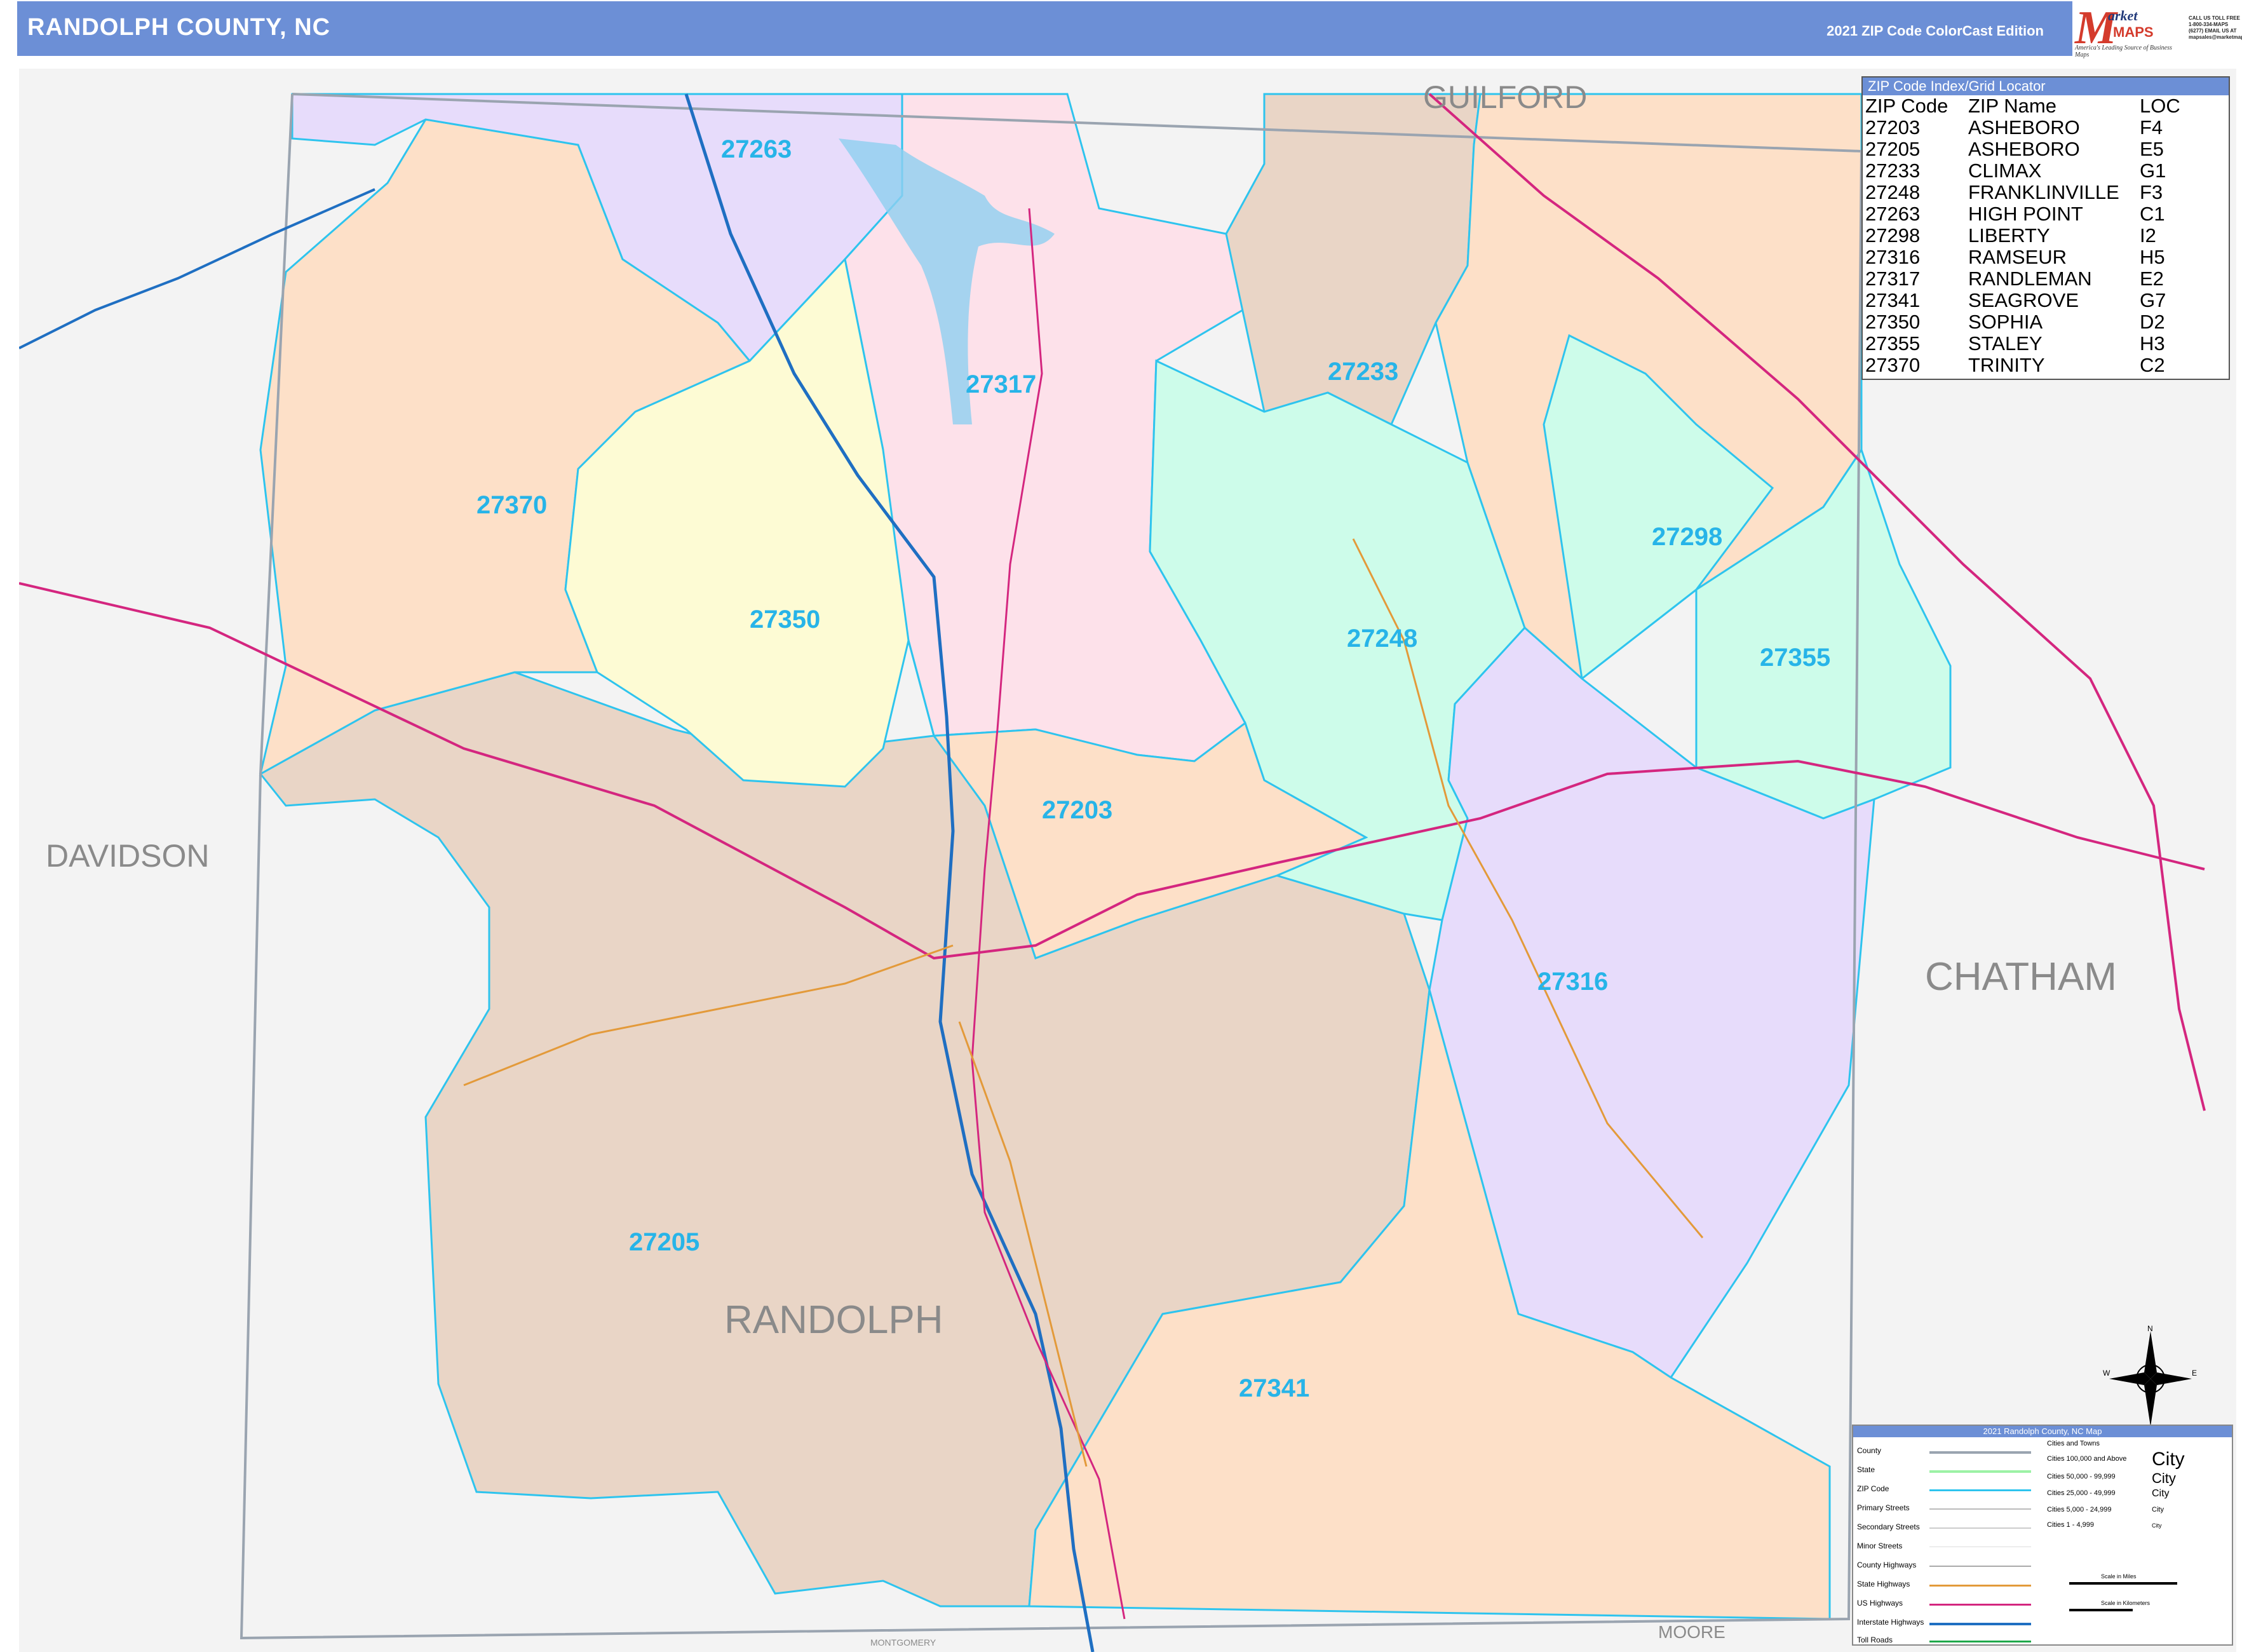  I want to click on table-row: 27298 LIBERTY I2, so click(2022, 236).